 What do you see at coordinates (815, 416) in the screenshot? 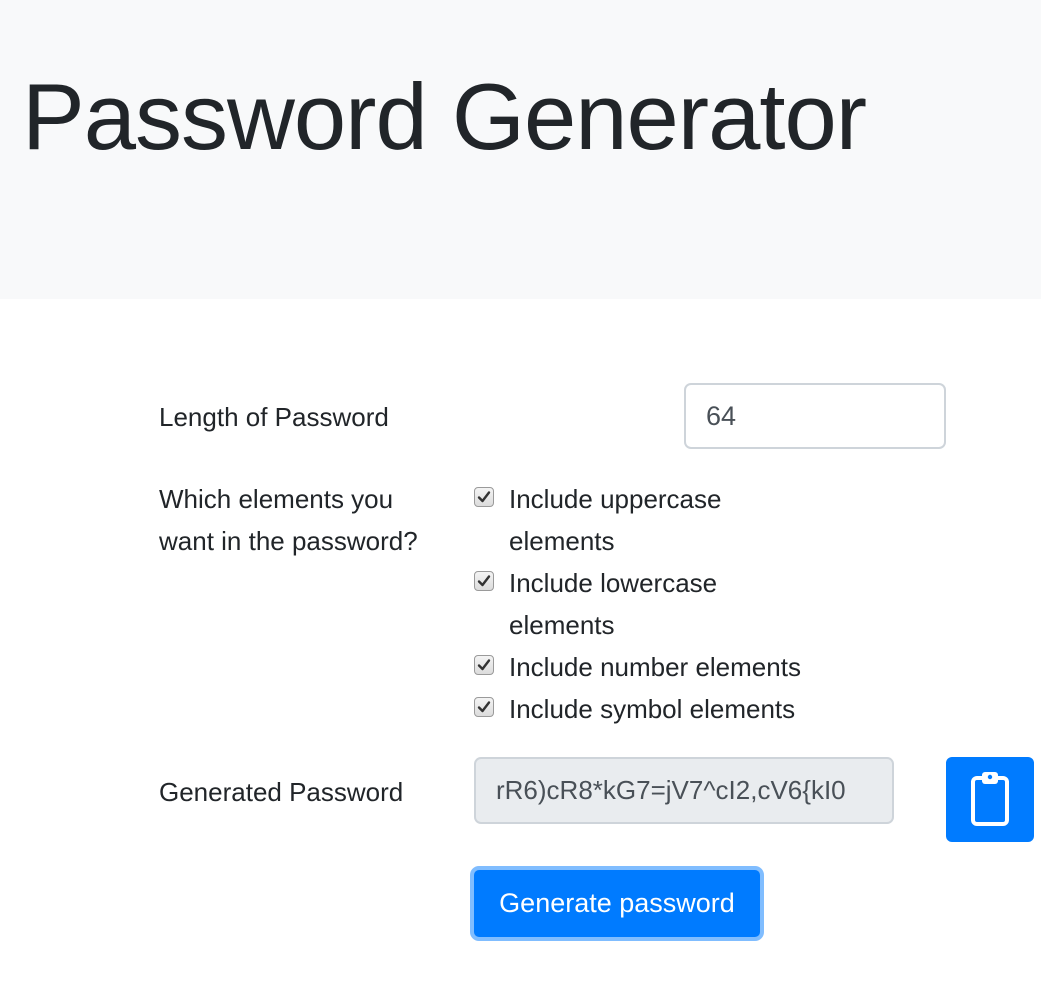
I see `length-input` at bounding box center [815, 416].